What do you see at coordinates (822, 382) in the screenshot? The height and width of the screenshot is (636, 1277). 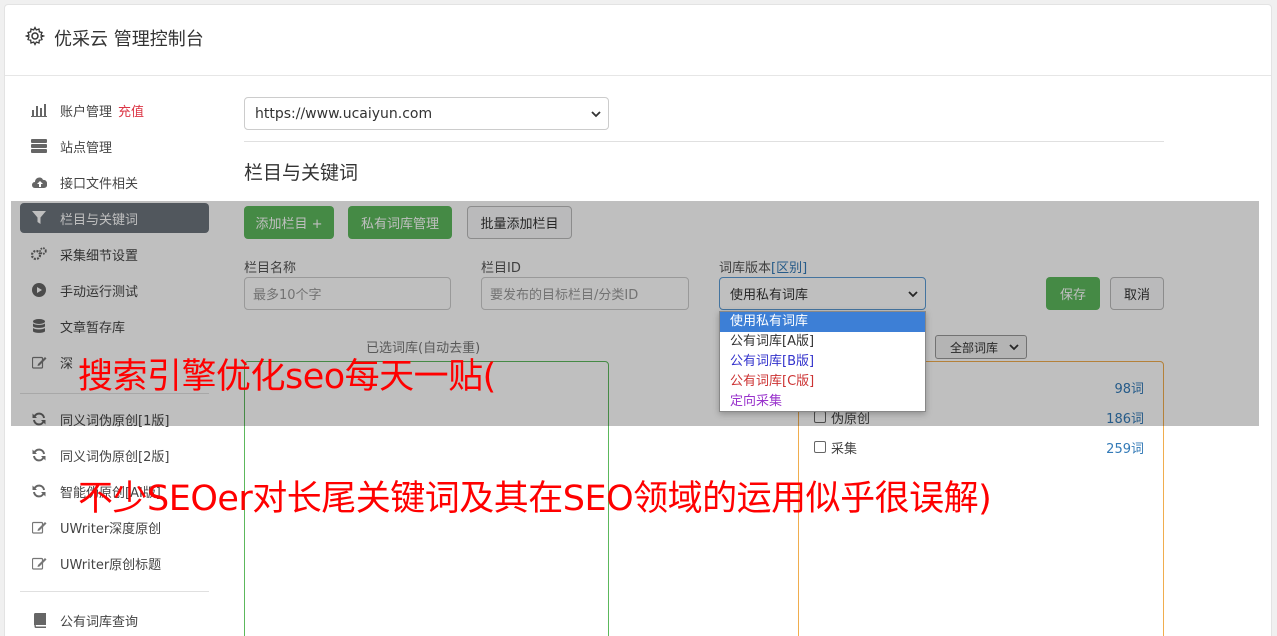 I see `dropdown-option-public-c: 公有词库[C版]` at bounding box center [822, 382].